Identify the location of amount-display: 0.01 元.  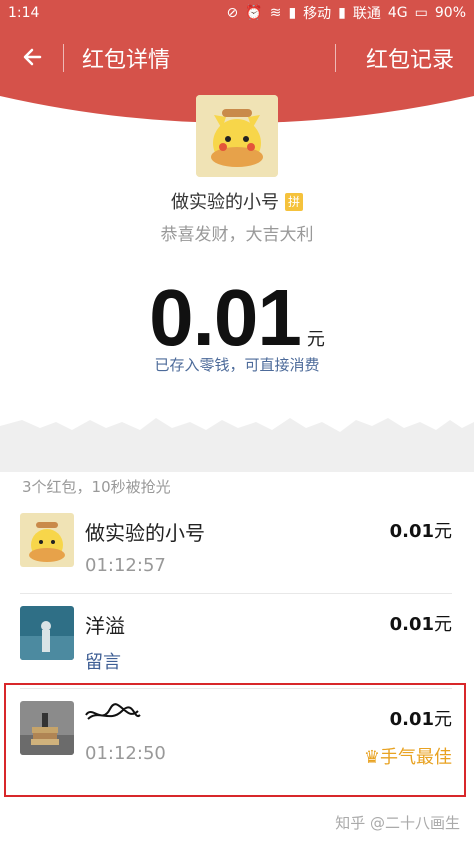
(237, 318).